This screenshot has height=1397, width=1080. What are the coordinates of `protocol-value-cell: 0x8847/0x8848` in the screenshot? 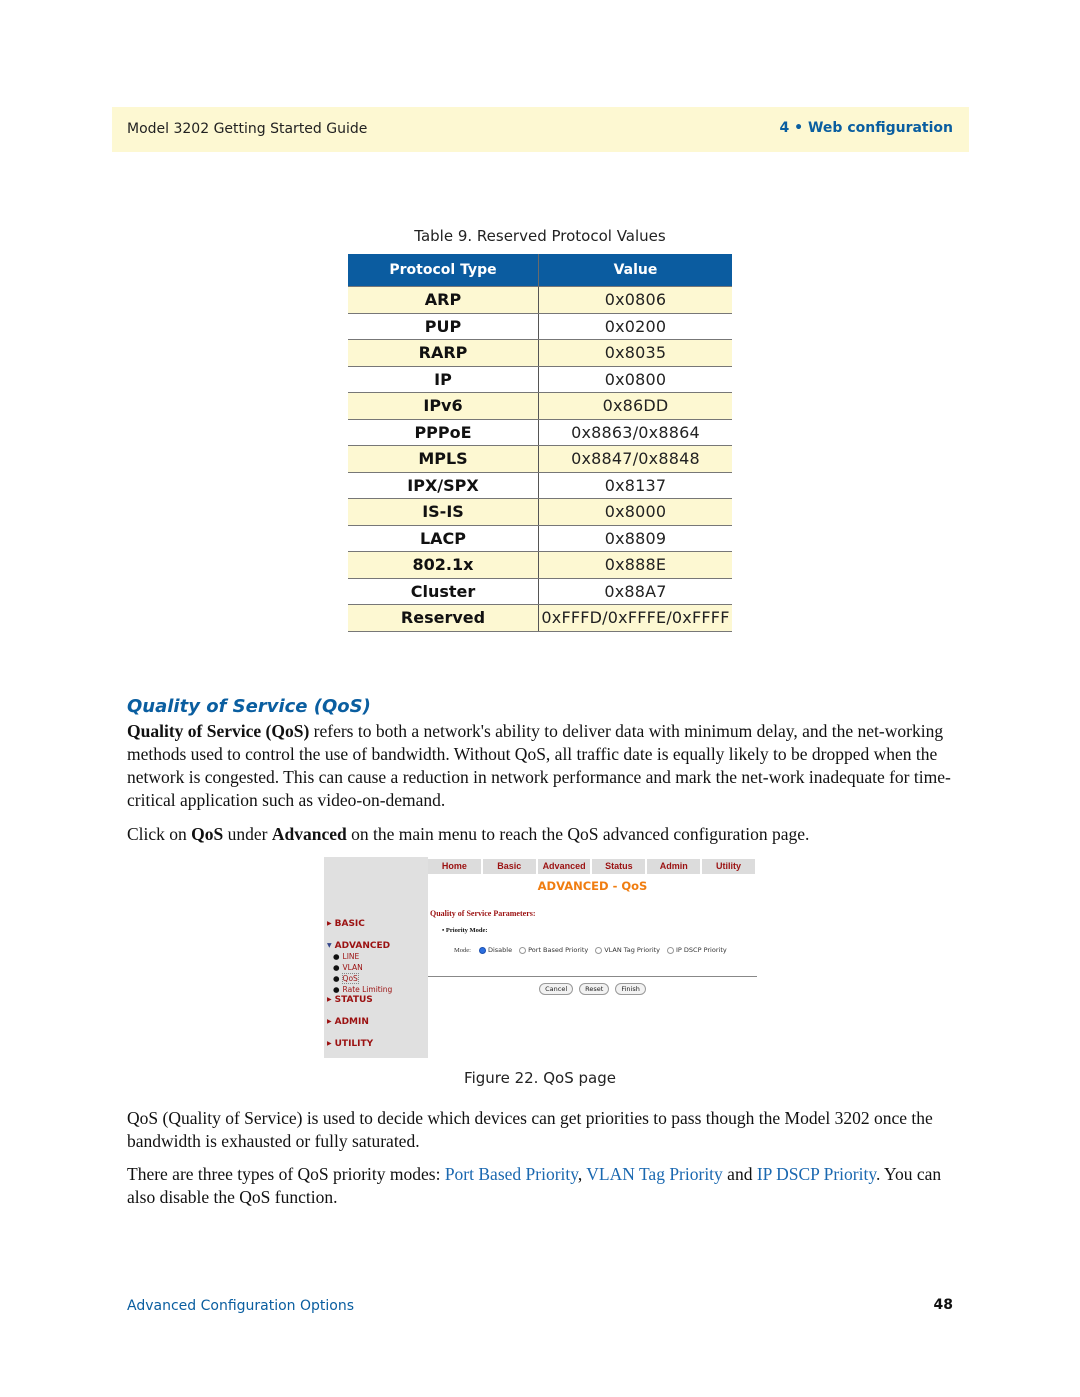 It's located at (635, 459).